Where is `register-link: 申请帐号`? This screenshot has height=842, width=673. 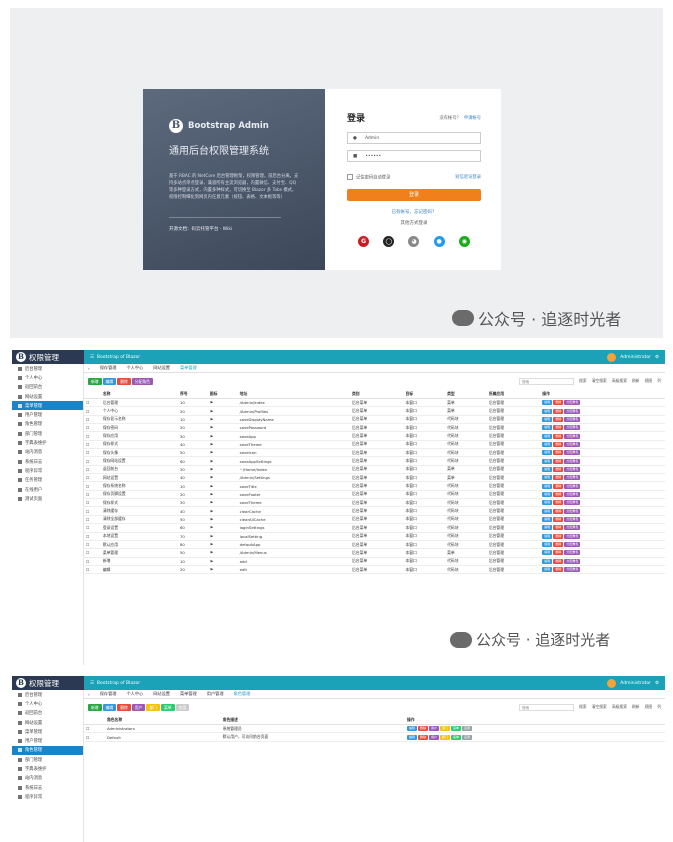 register-link: 申请帐号 is located at coordinates (472, 118).